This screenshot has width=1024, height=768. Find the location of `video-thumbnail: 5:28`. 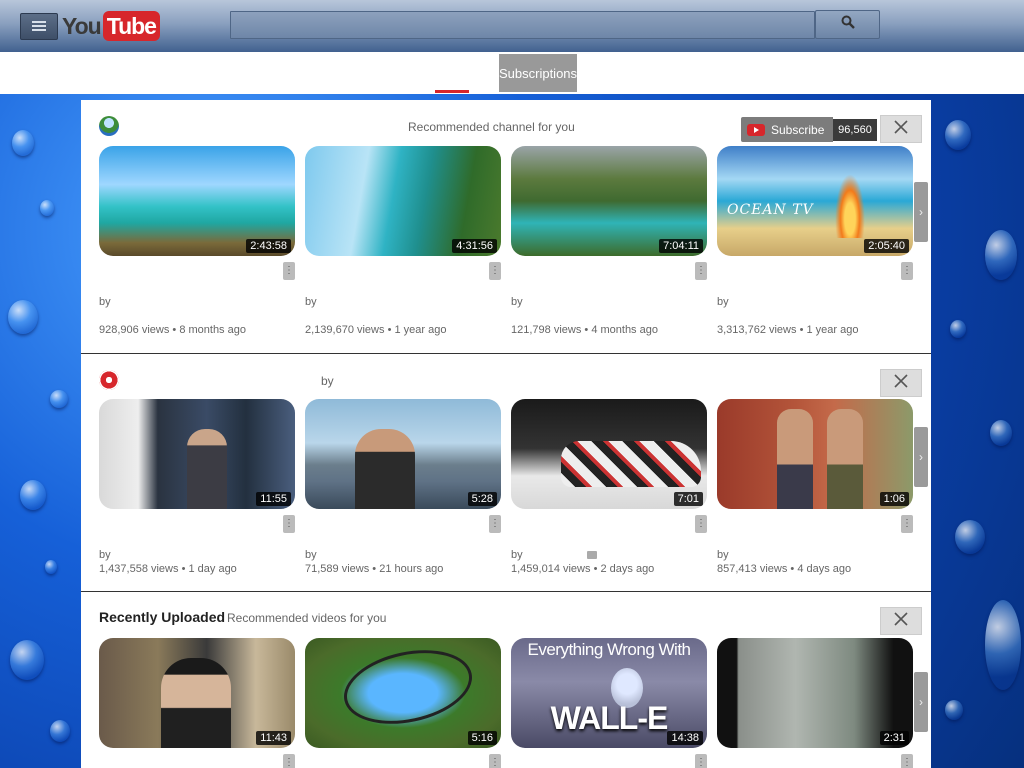

video-thumbnail: 5:28 is located at coordinates (403, 454).